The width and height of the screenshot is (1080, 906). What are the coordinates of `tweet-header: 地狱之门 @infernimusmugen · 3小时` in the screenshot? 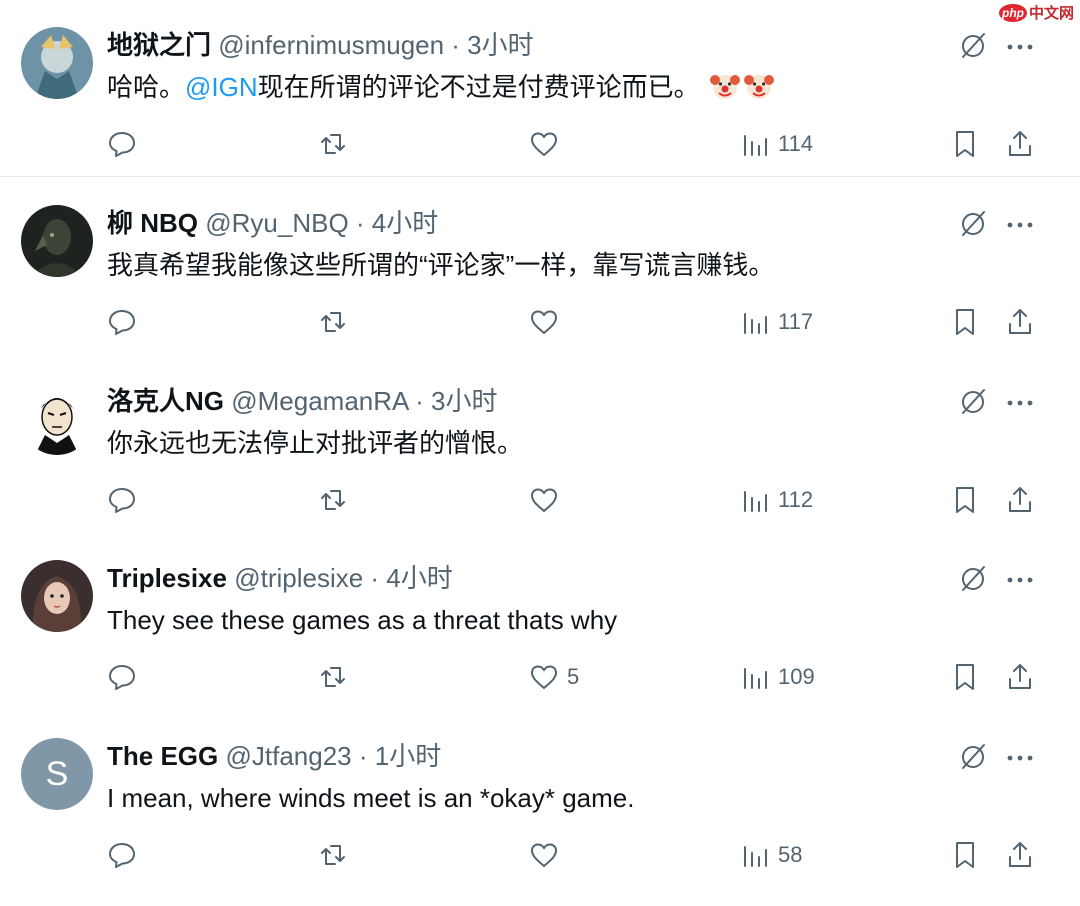 It's located at (320, 45).